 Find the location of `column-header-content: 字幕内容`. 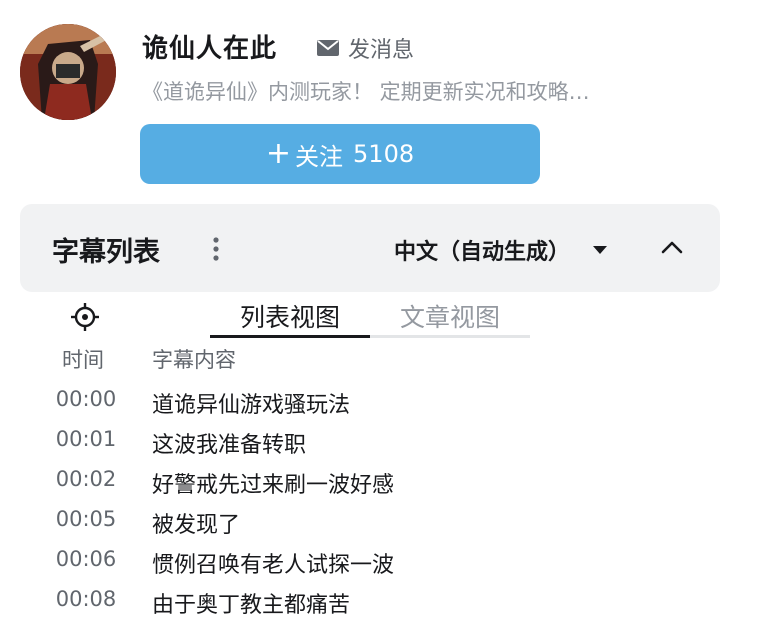

column-header-content: 字幕内容 is located at coordinates (194, 360).